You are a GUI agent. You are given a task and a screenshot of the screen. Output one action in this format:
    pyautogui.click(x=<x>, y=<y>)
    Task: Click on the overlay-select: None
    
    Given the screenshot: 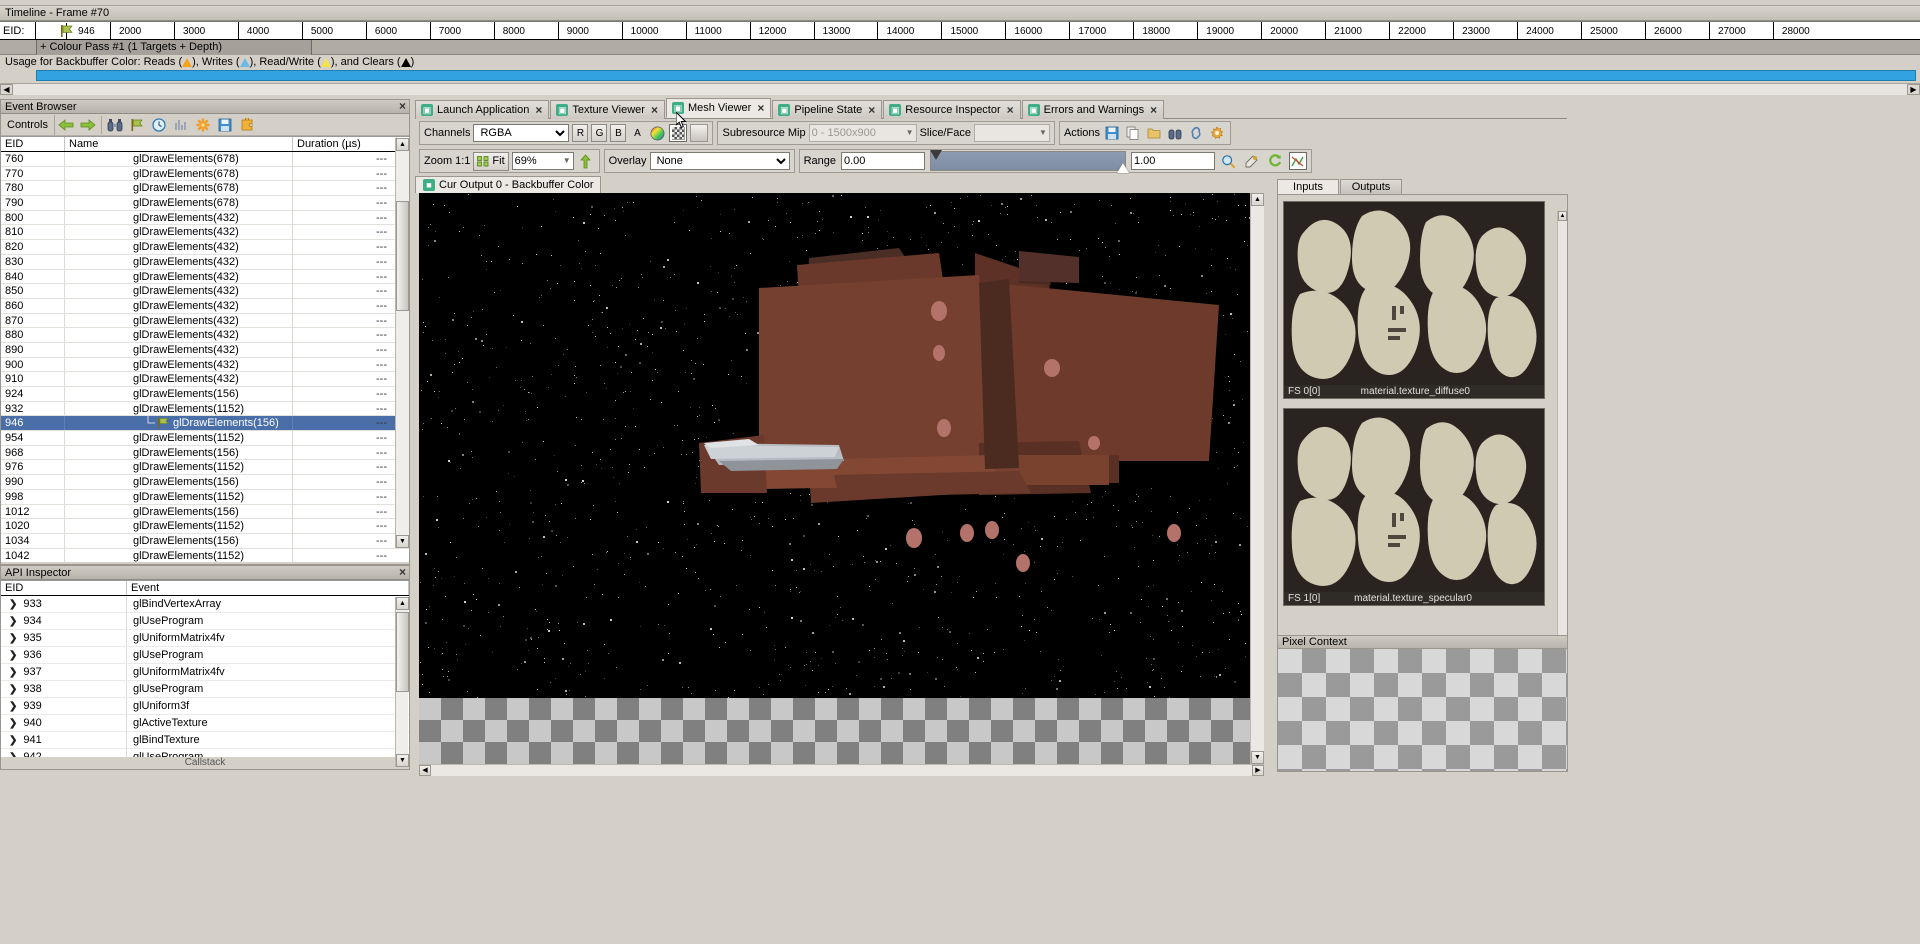 What is the action you would take?
    pyautogui.click(x=719, y=161)
    